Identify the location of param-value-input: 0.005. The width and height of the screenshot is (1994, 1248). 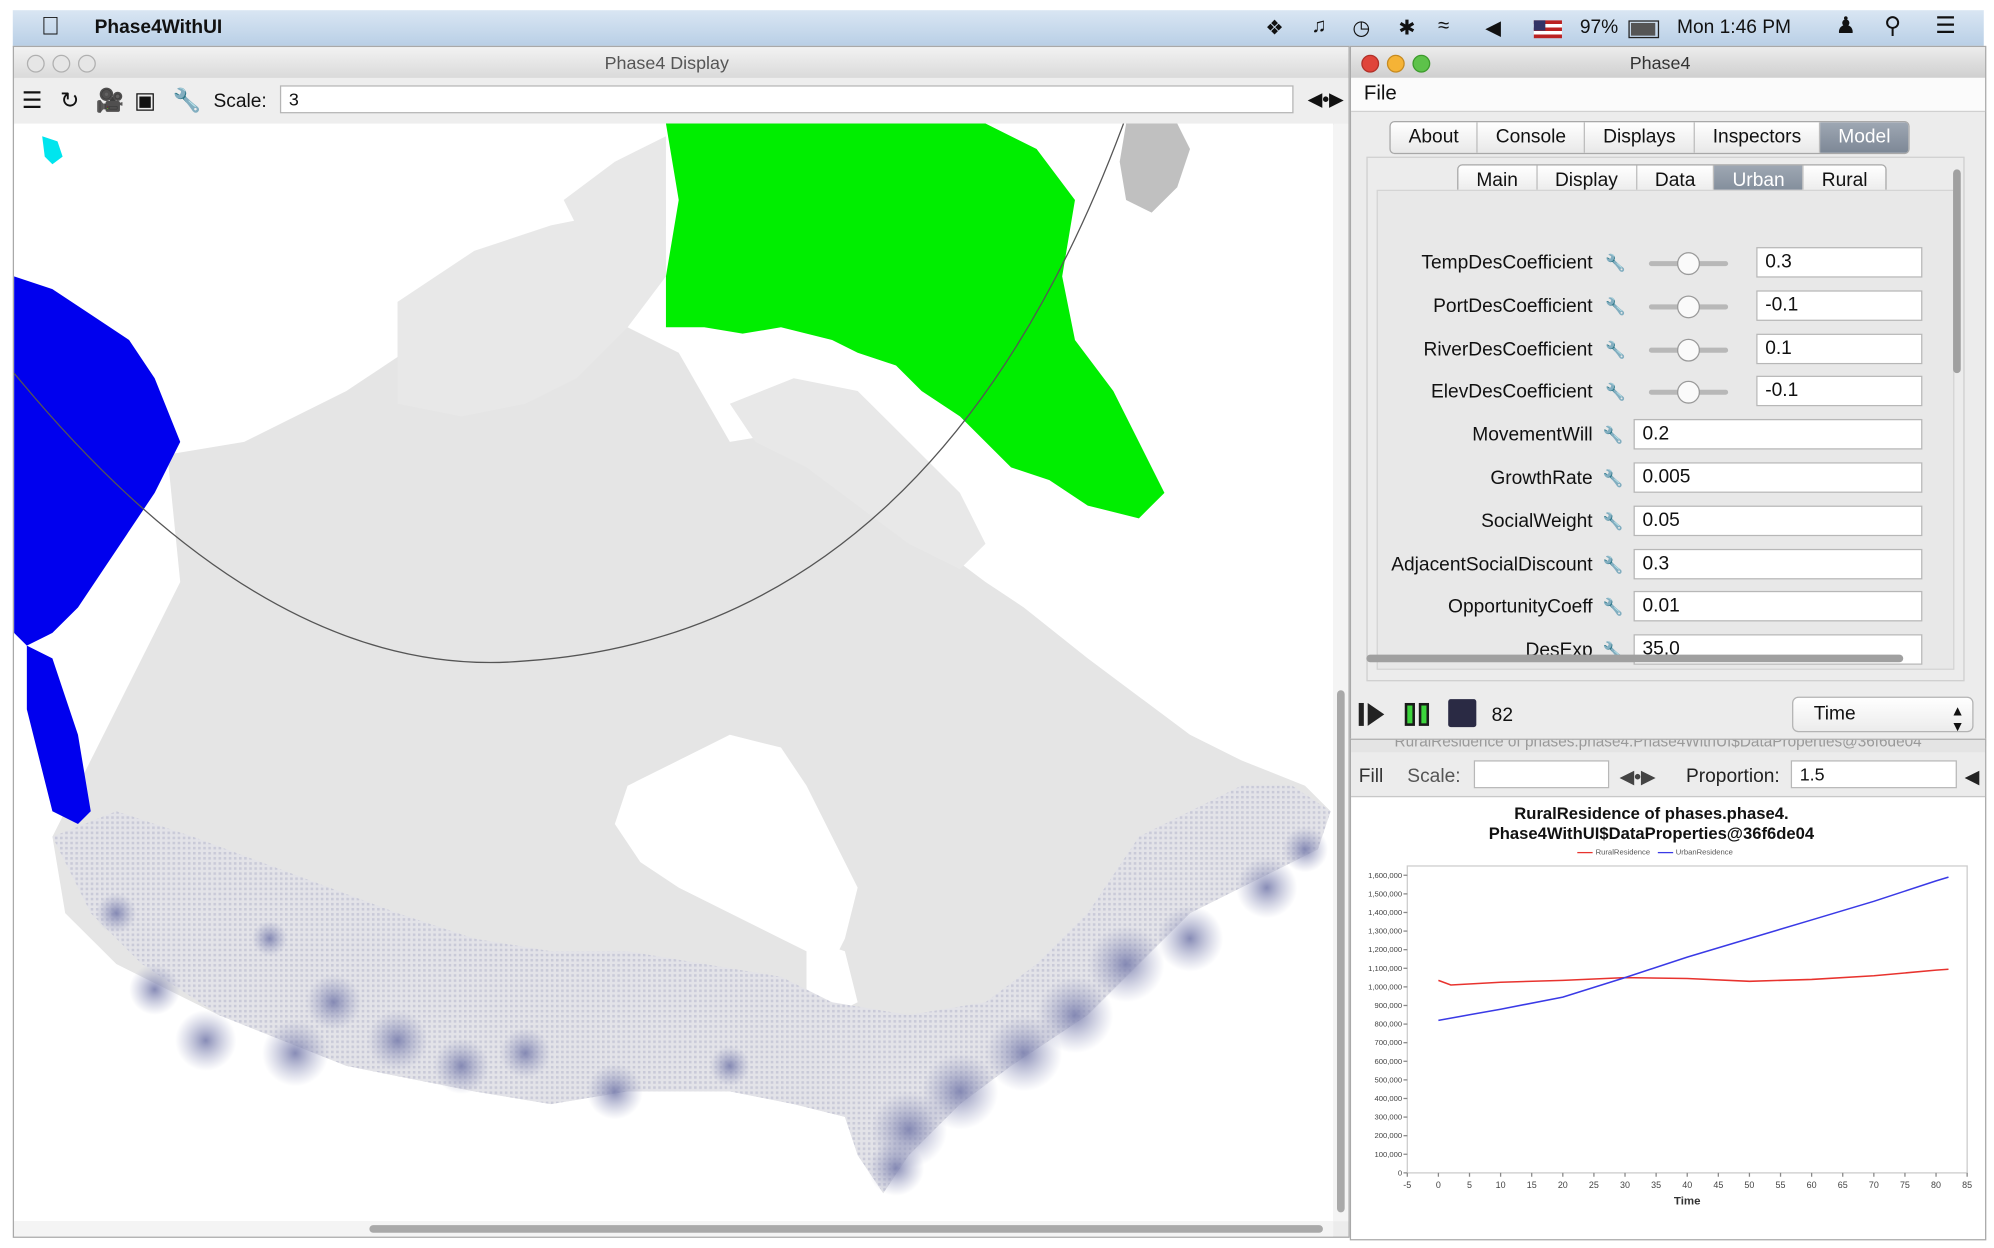
(1778, 477).